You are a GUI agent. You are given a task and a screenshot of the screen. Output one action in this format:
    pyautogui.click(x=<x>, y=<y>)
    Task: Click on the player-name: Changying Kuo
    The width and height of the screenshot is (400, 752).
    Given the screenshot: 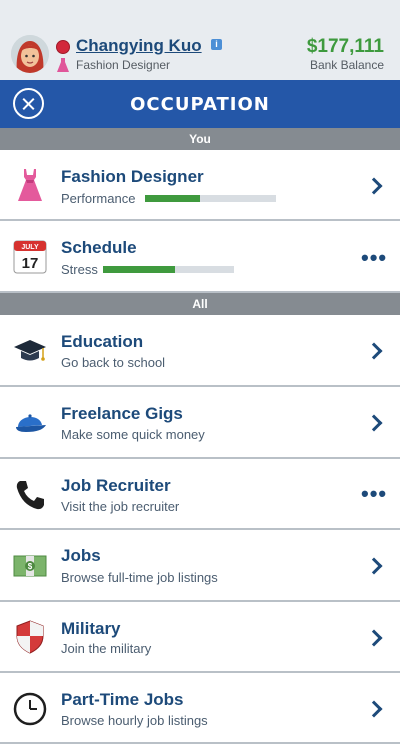 What is the action you would take?
    pyautogui.click(x=139, y=46)
    